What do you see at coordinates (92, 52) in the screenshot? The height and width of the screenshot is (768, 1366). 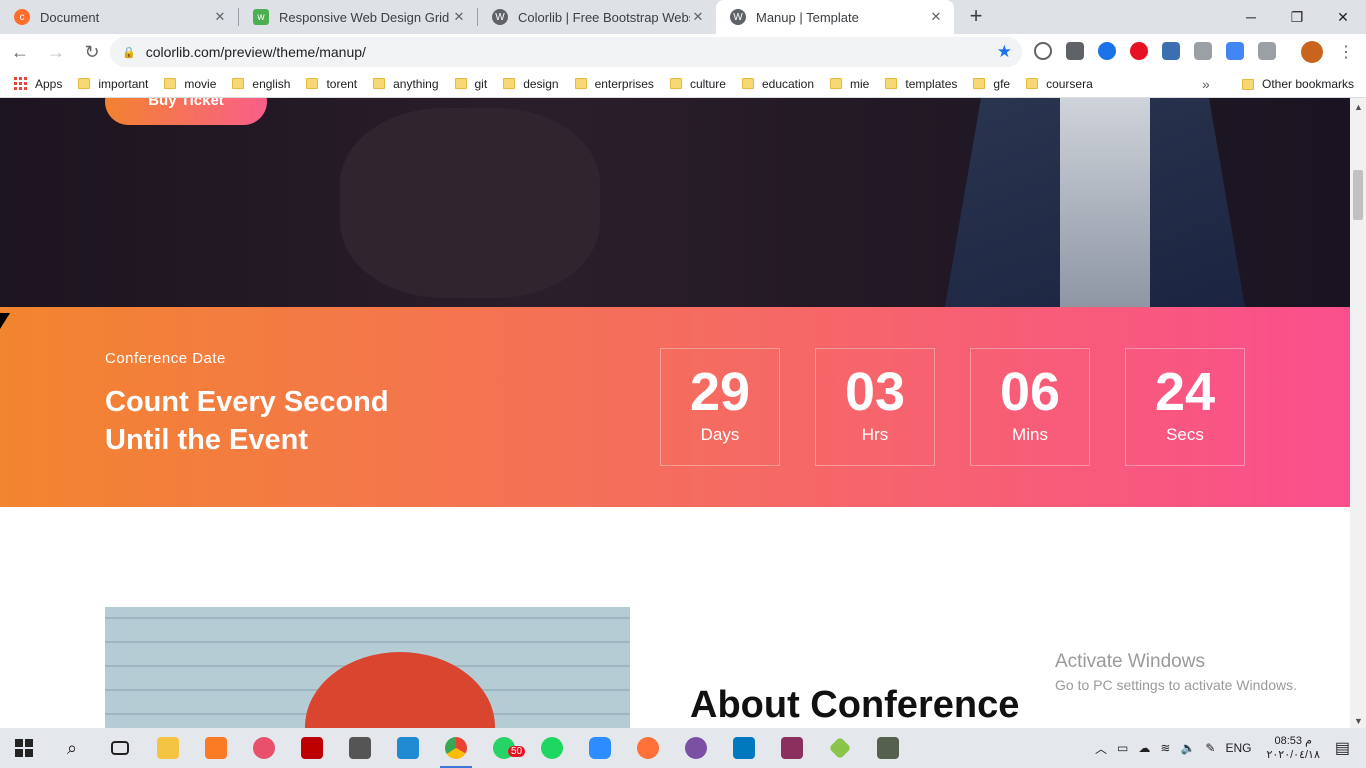 I see `reload-button: ↻` at bounding box center [92, 52].